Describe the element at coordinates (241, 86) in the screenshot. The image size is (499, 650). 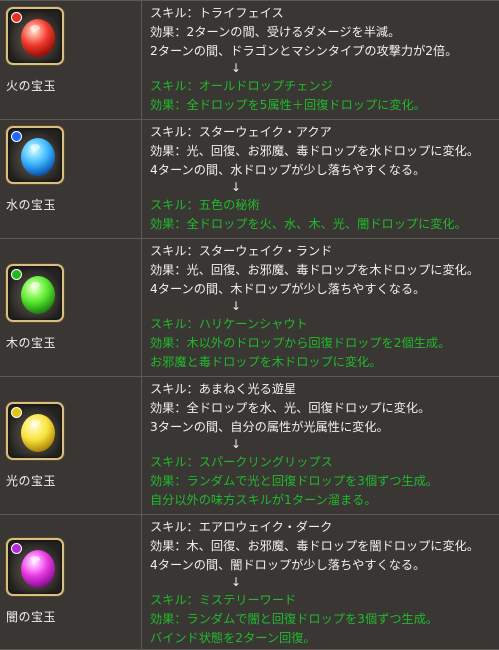
I see `evolved-skill-name: スキル：オールドロップチェンジ` at that location.